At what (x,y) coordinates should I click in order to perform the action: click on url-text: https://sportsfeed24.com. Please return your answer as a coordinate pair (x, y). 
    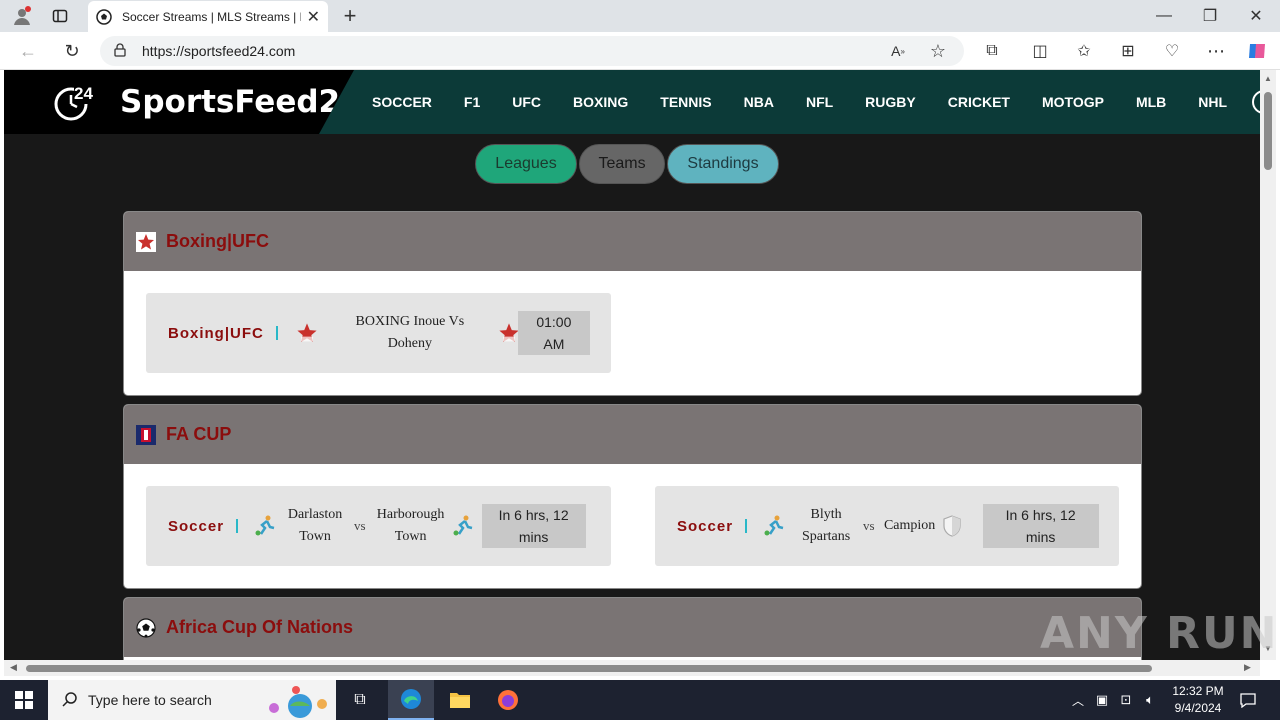
    Looking at the image, I should click on (219, 51).